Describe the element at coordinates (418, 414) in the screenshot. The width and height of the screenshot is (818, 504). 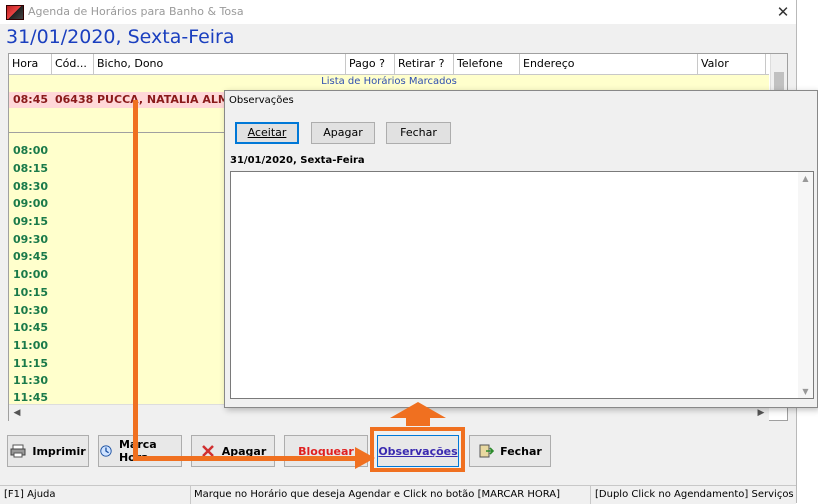
I see `annotation-arrow-up-icon` at that location.